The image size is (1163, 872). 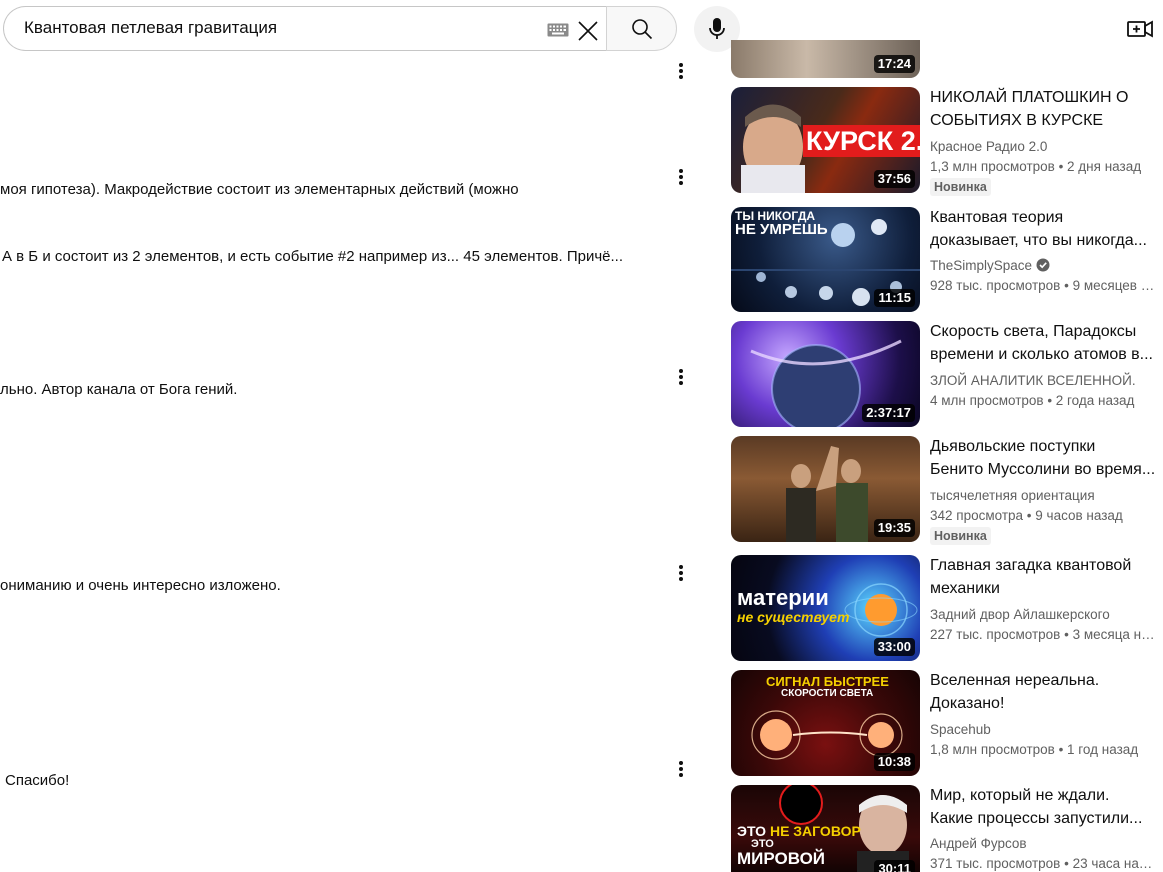 I want to click on video-thumbnail: СИГНАЛ БЫСТРЕЕ СКОРОСТИ СВЕТА 10:38, so click(x=825, y=723).